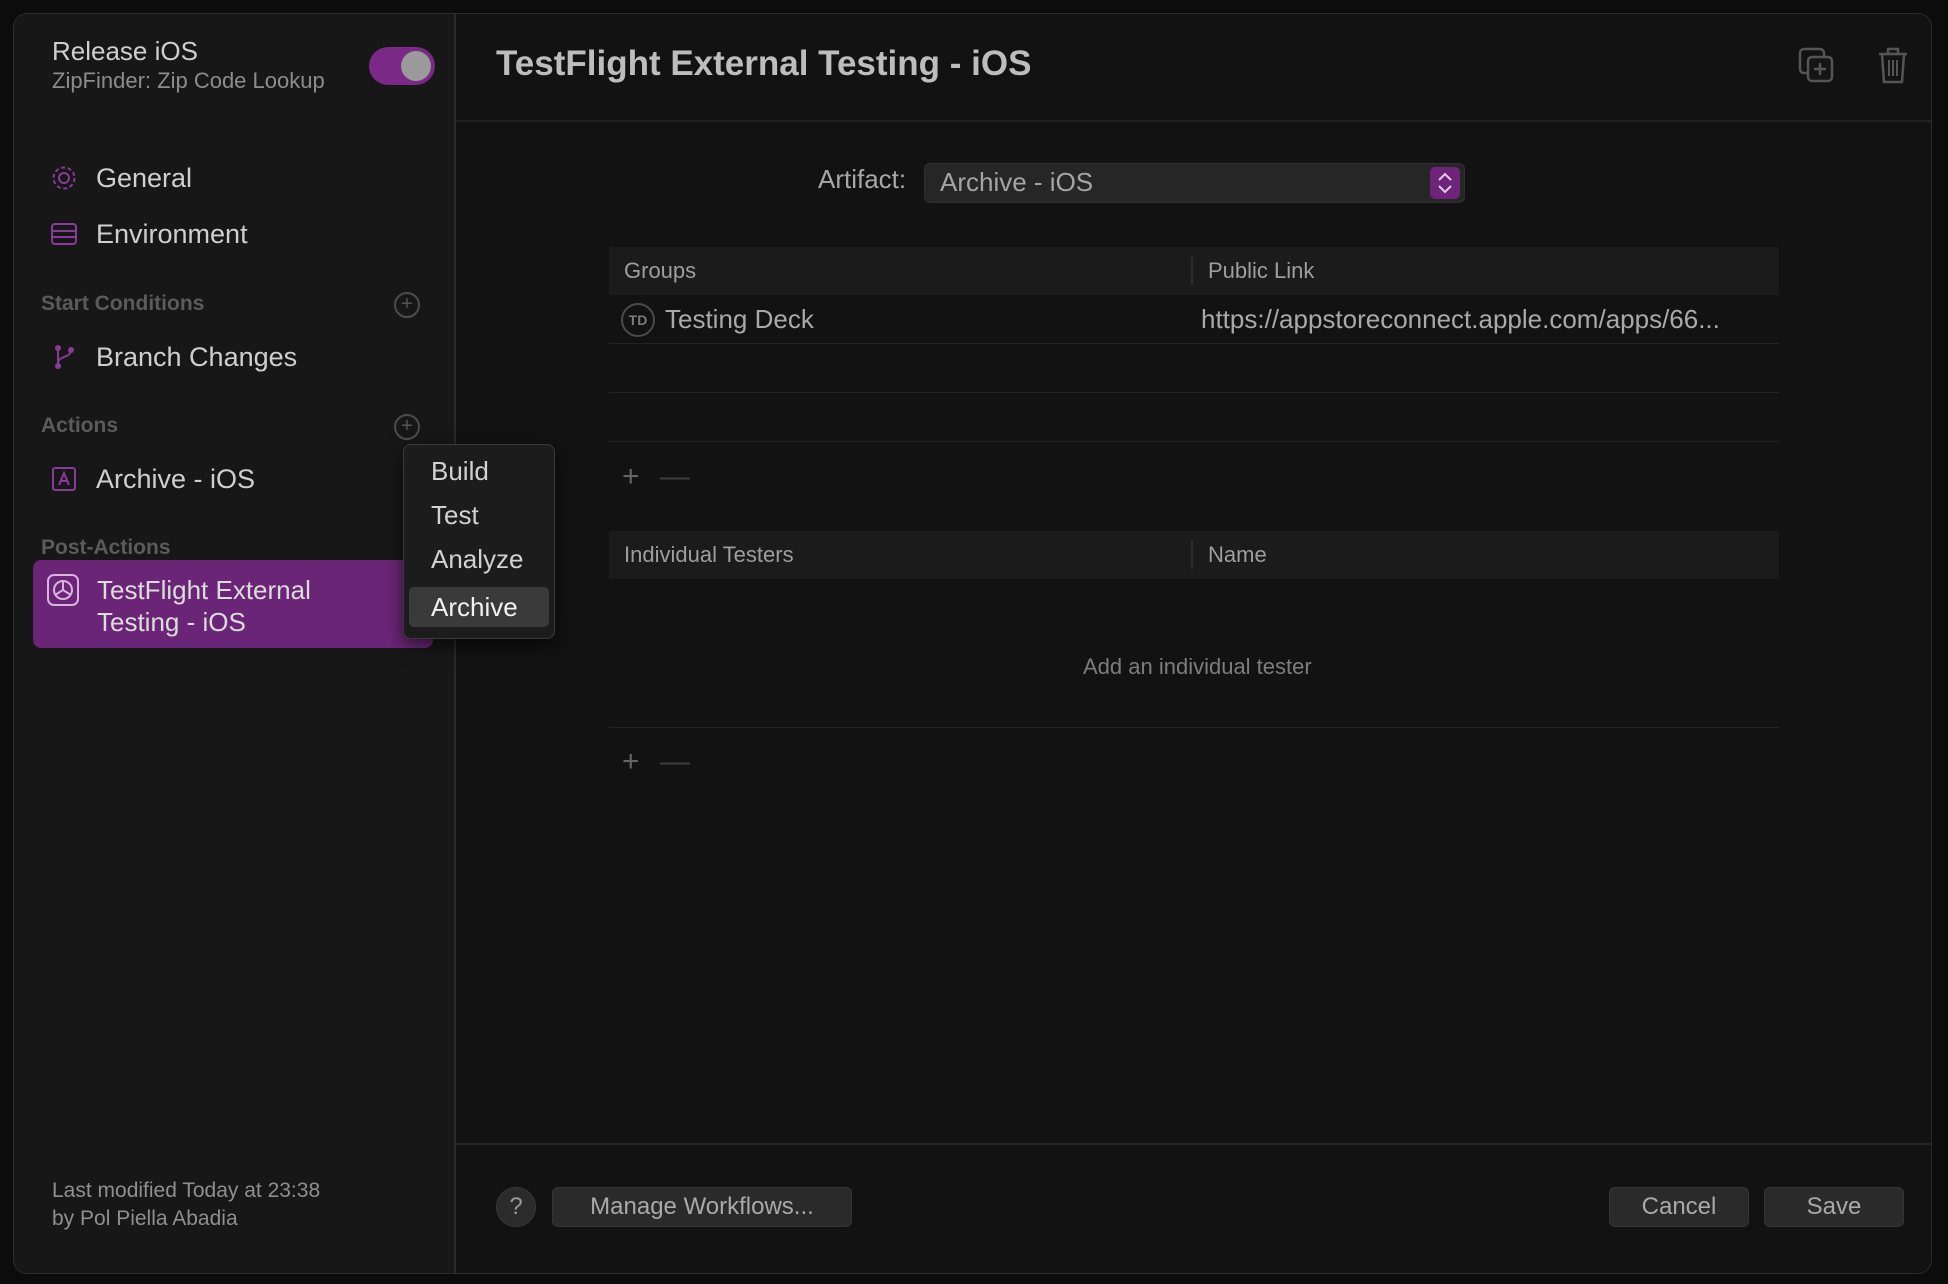  What do you see at coordinates (106, 547) in the screenshot?
I see `section-post-actions: Post-Actions` at bounding box center [106, 547].